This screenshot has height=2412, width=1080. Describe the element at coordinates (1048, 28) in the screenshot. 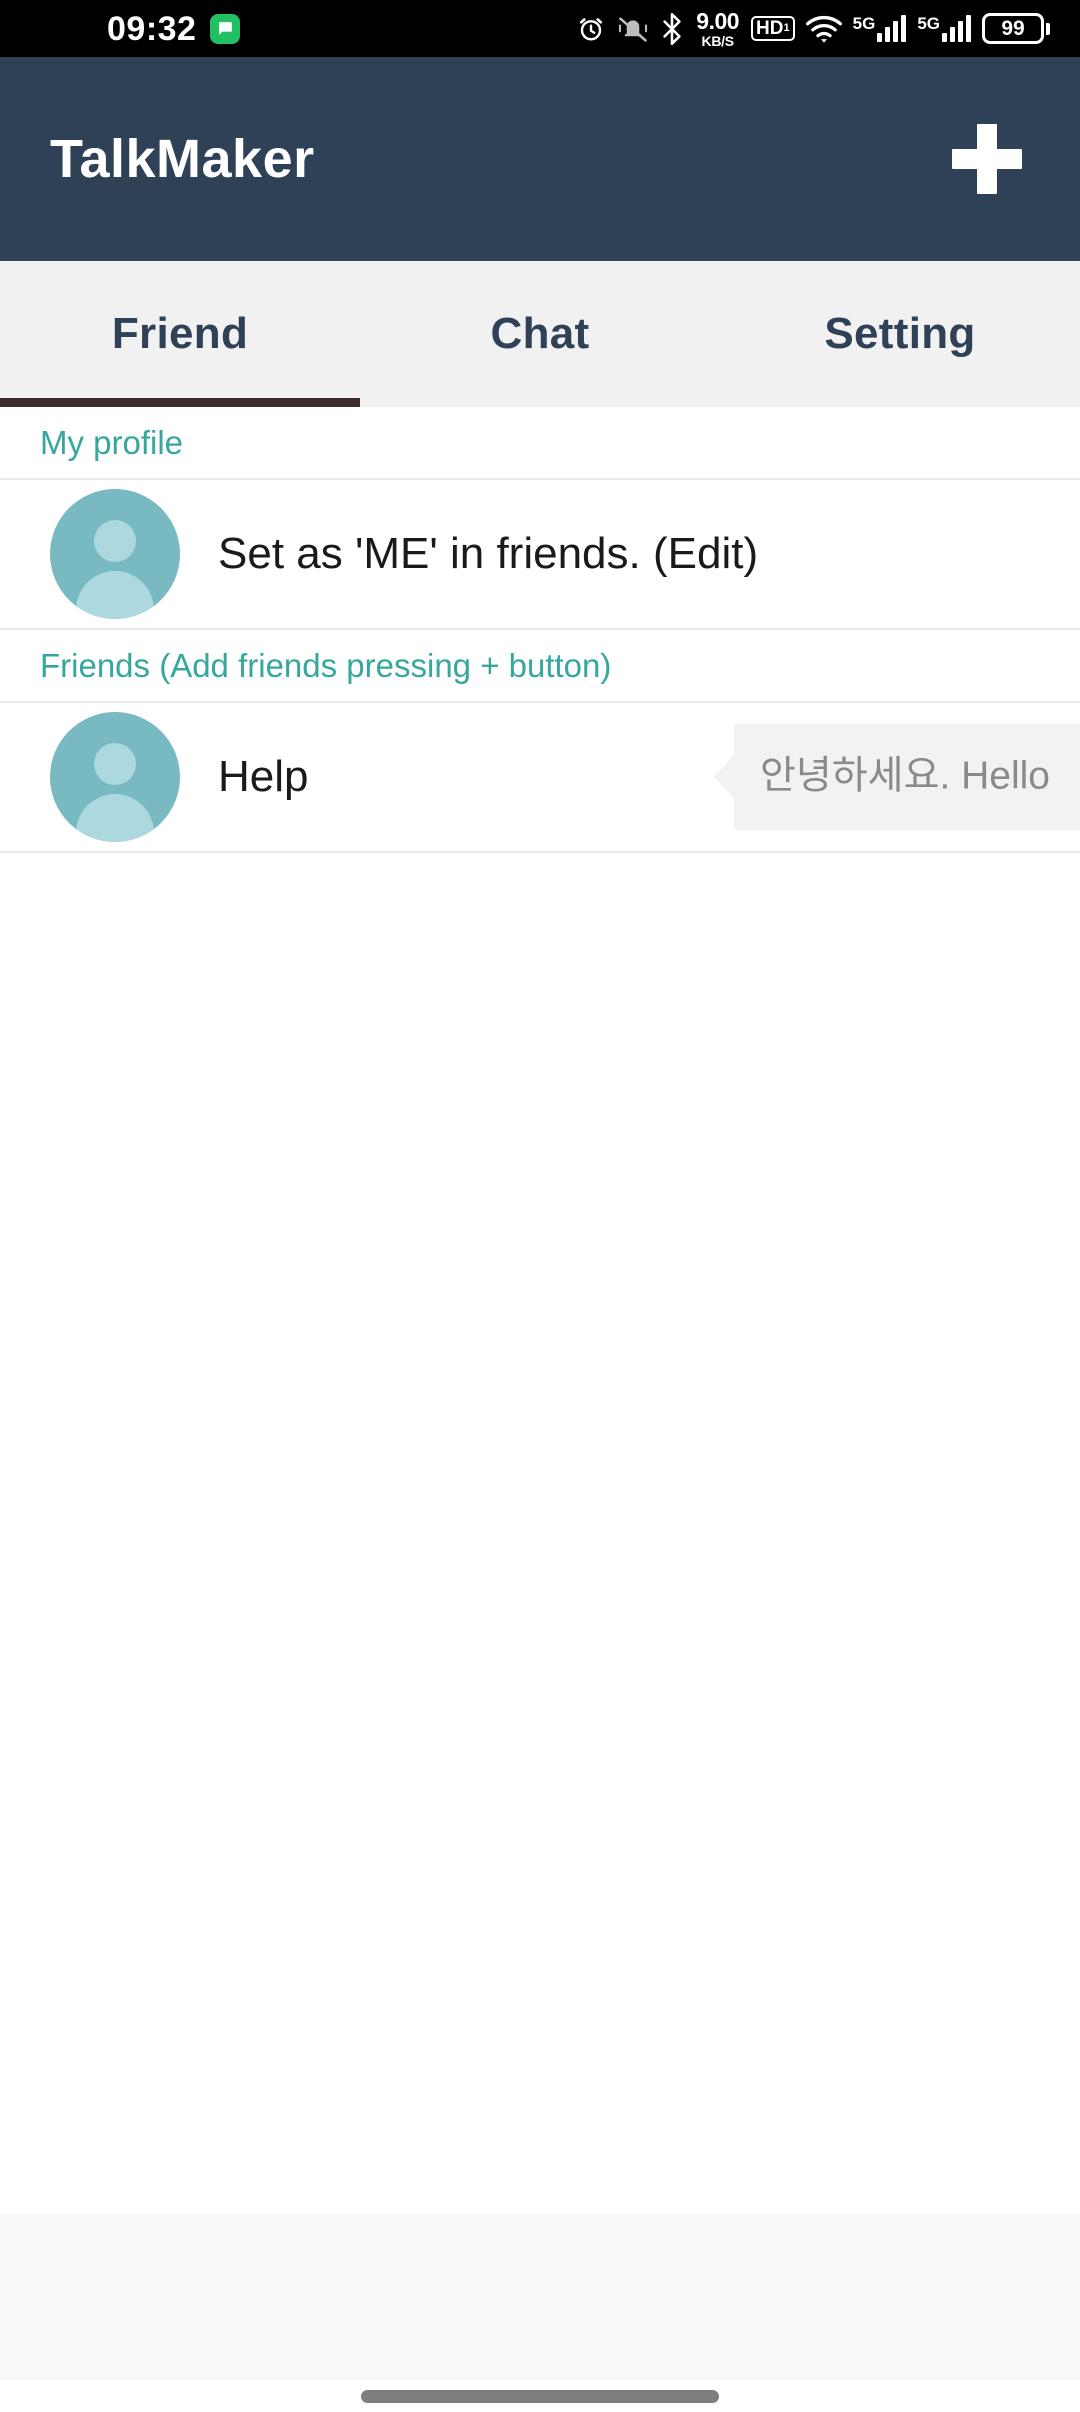

I see `battery-cap-icon` at that location.